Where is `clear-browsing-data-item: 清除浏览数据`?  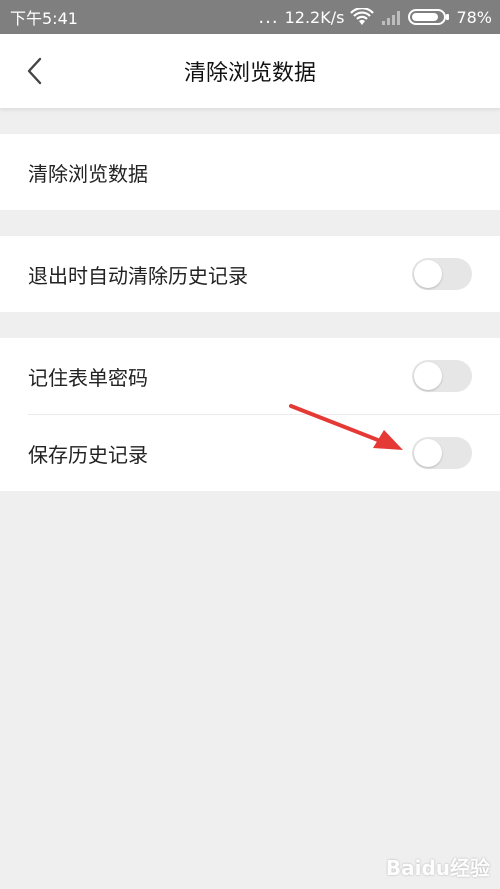
clear-browsing-data-item: 清除浏览数据 is located at coordinates (250, 172).